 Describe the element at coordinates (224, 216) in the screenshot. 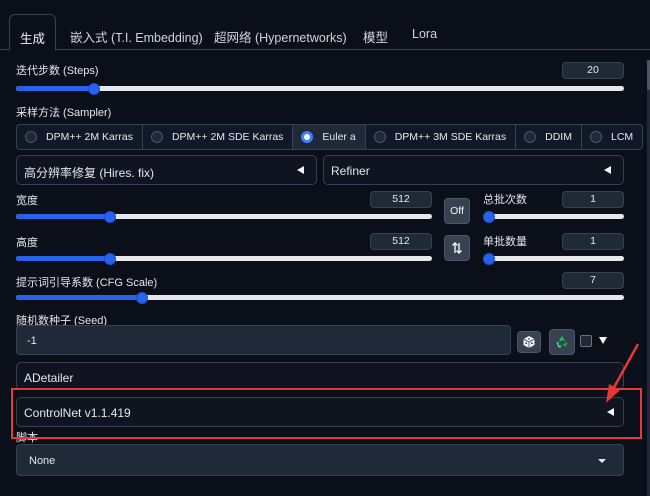

I see `width-slider` at that location.